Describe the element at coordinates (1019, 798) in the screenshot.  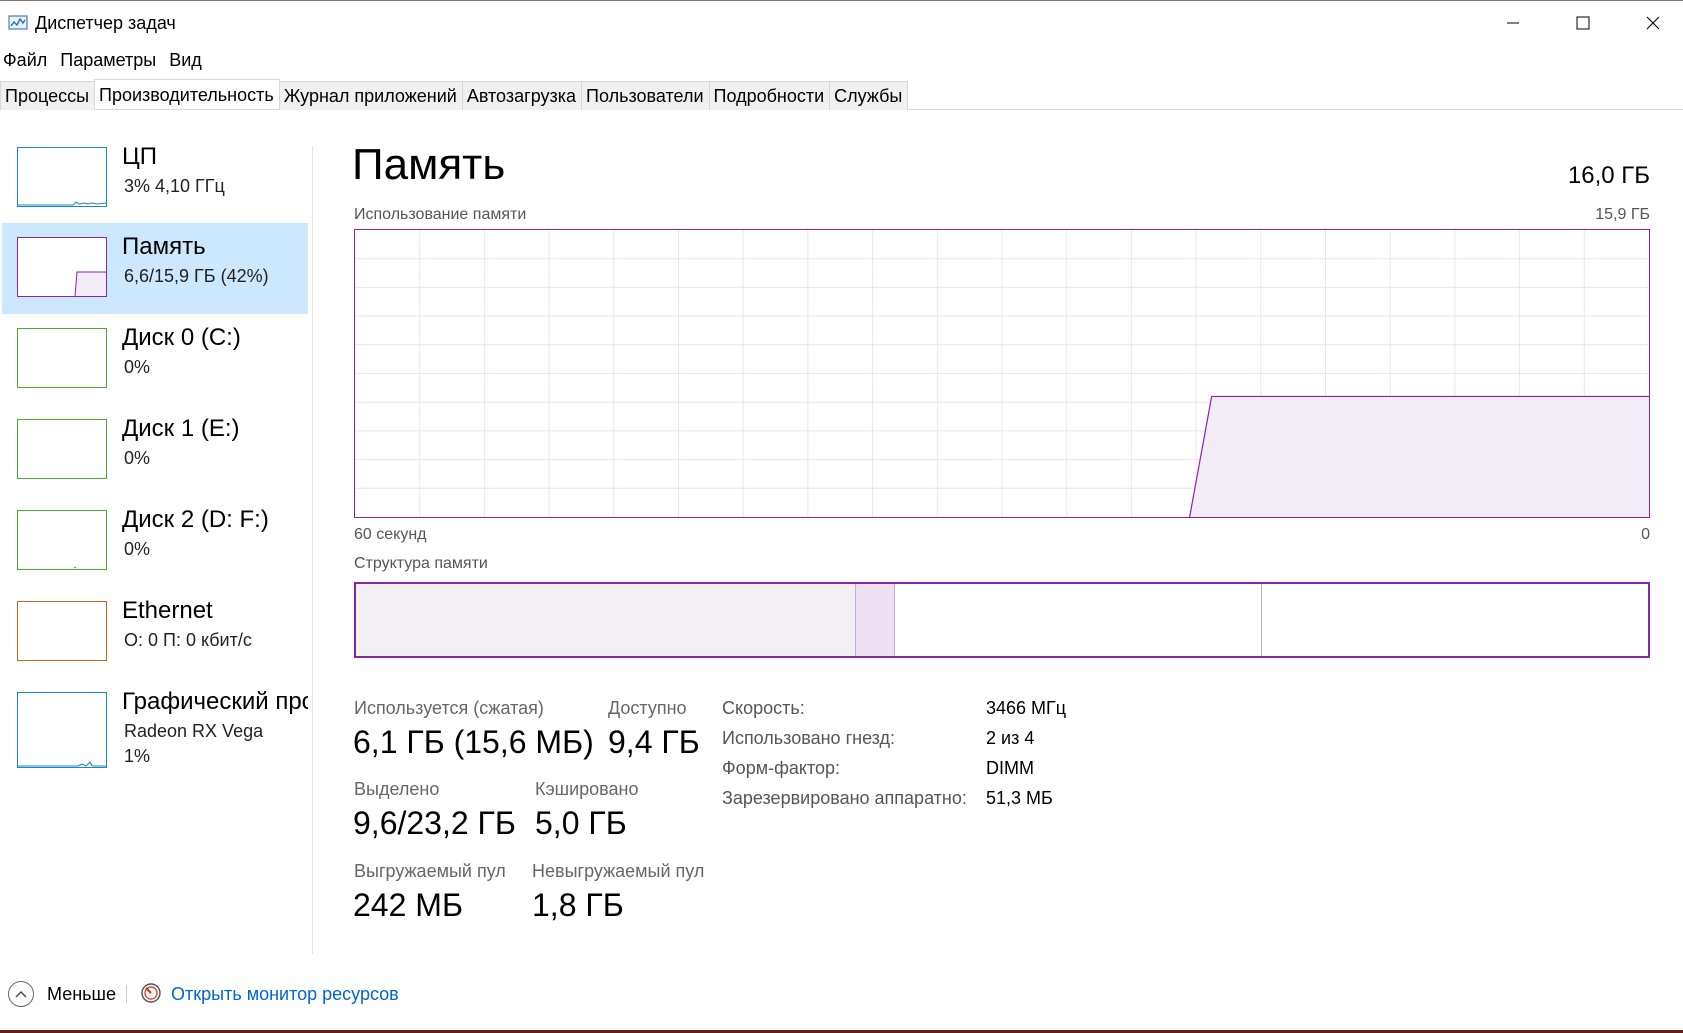
I see `hardware-reserved-value: 51,3 МБ` at that location.